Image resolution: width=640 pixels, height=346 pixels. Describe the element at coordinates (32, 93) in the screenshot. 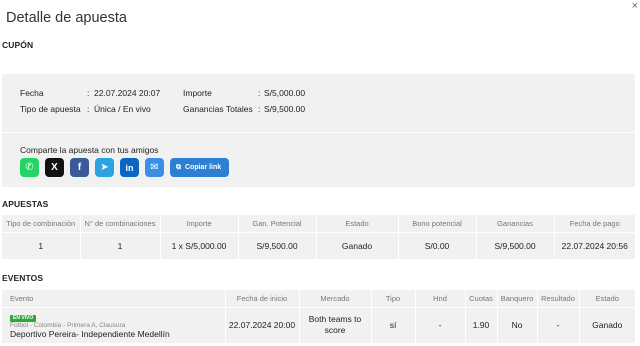

I see `fecha-label: Fecha` at that location.